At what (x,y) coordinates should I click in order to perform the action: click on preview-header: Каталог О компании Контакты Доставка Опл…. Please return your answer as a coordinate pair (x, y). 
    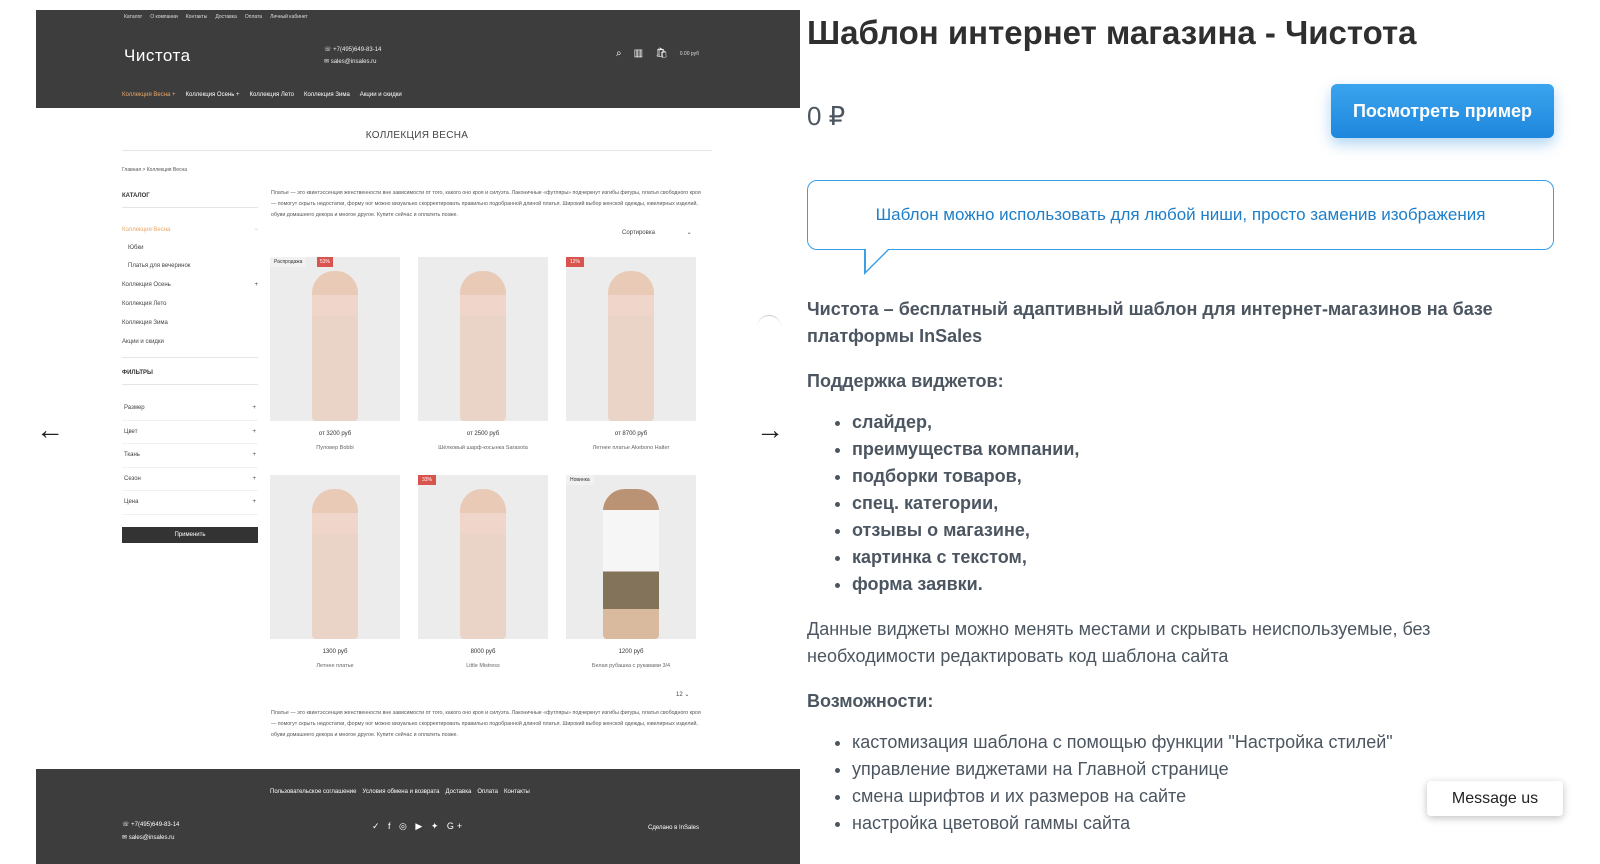
    Looking at the image, I should click on (418, 59).